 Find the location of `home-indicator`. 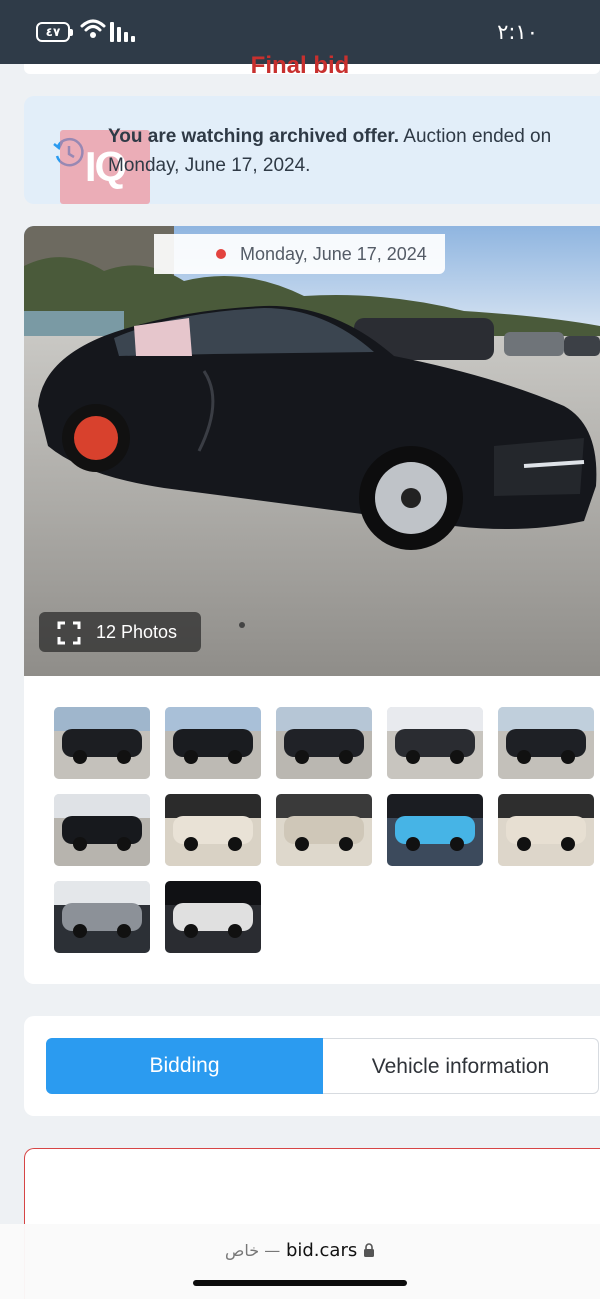

home-indicator is located at coordinates (300, 1283).